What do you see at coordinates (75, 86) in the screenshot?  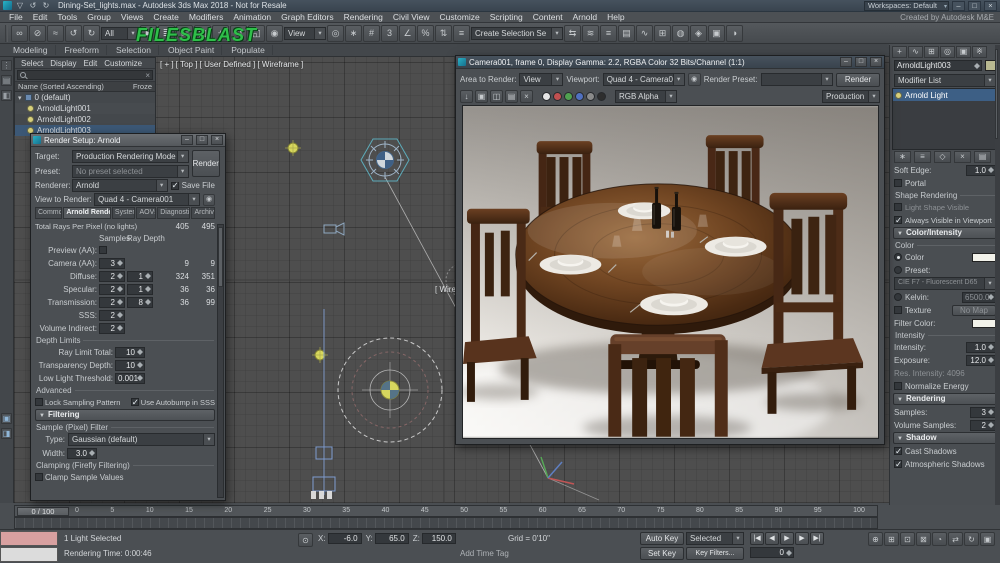 I see `name-column-header: Name (Sorted Ascending)` at bounding box center [75, 86].